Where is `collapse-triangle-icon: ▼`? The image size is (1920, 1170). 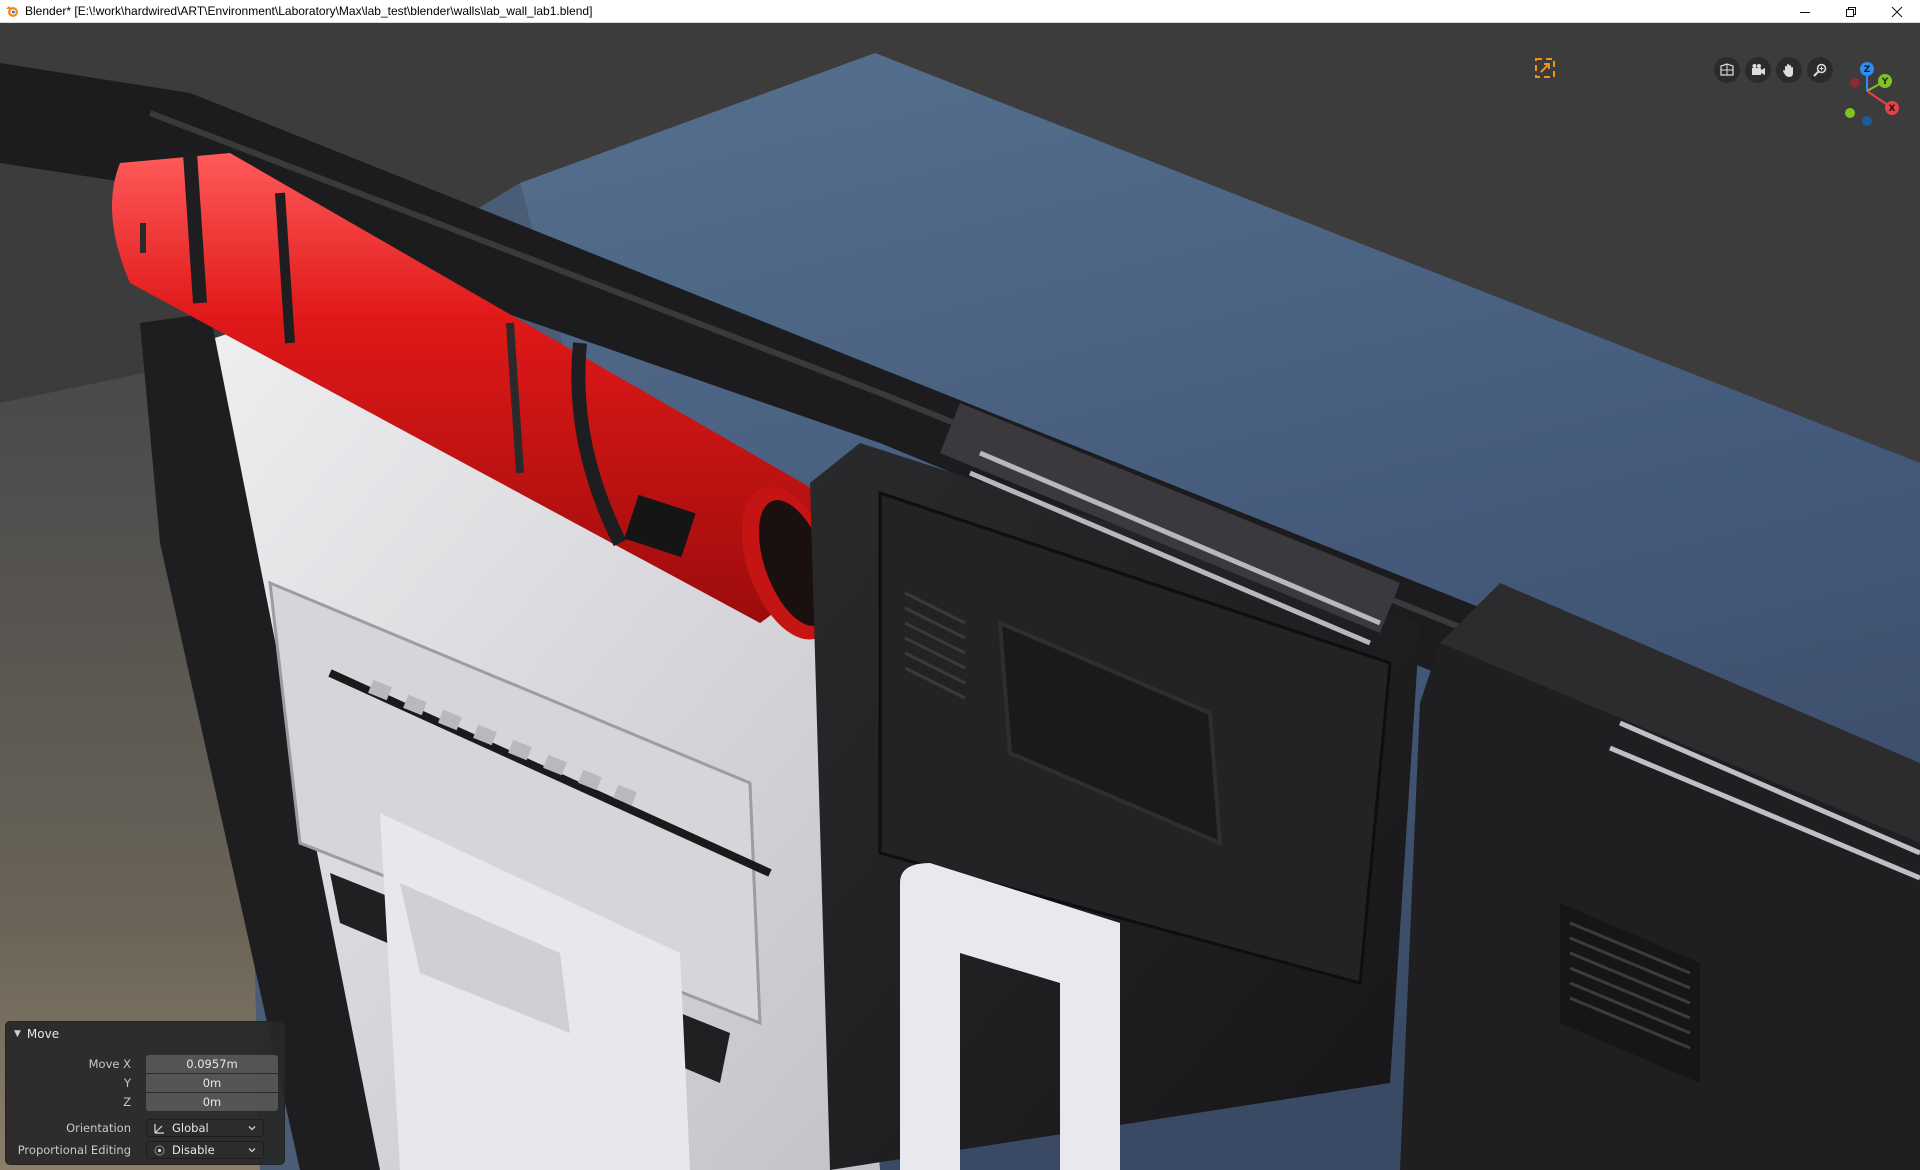
collapse-triangle-icon: ▼ is located at coordinates (17, 1034).